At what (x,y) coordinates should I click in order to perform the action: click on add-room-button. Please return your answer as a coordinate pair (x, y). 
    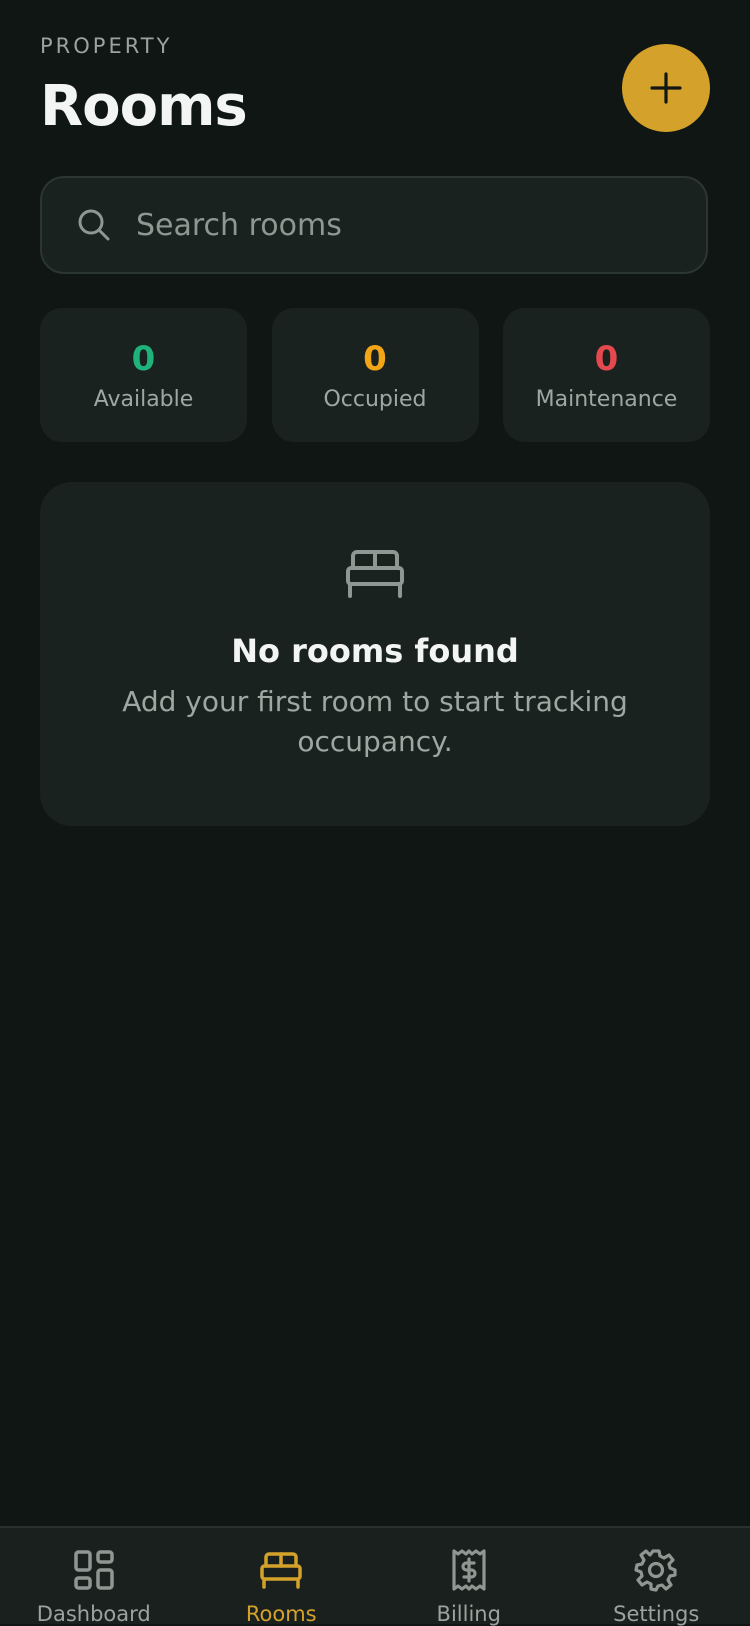
    Looking at the image, I should click on (666, 88).